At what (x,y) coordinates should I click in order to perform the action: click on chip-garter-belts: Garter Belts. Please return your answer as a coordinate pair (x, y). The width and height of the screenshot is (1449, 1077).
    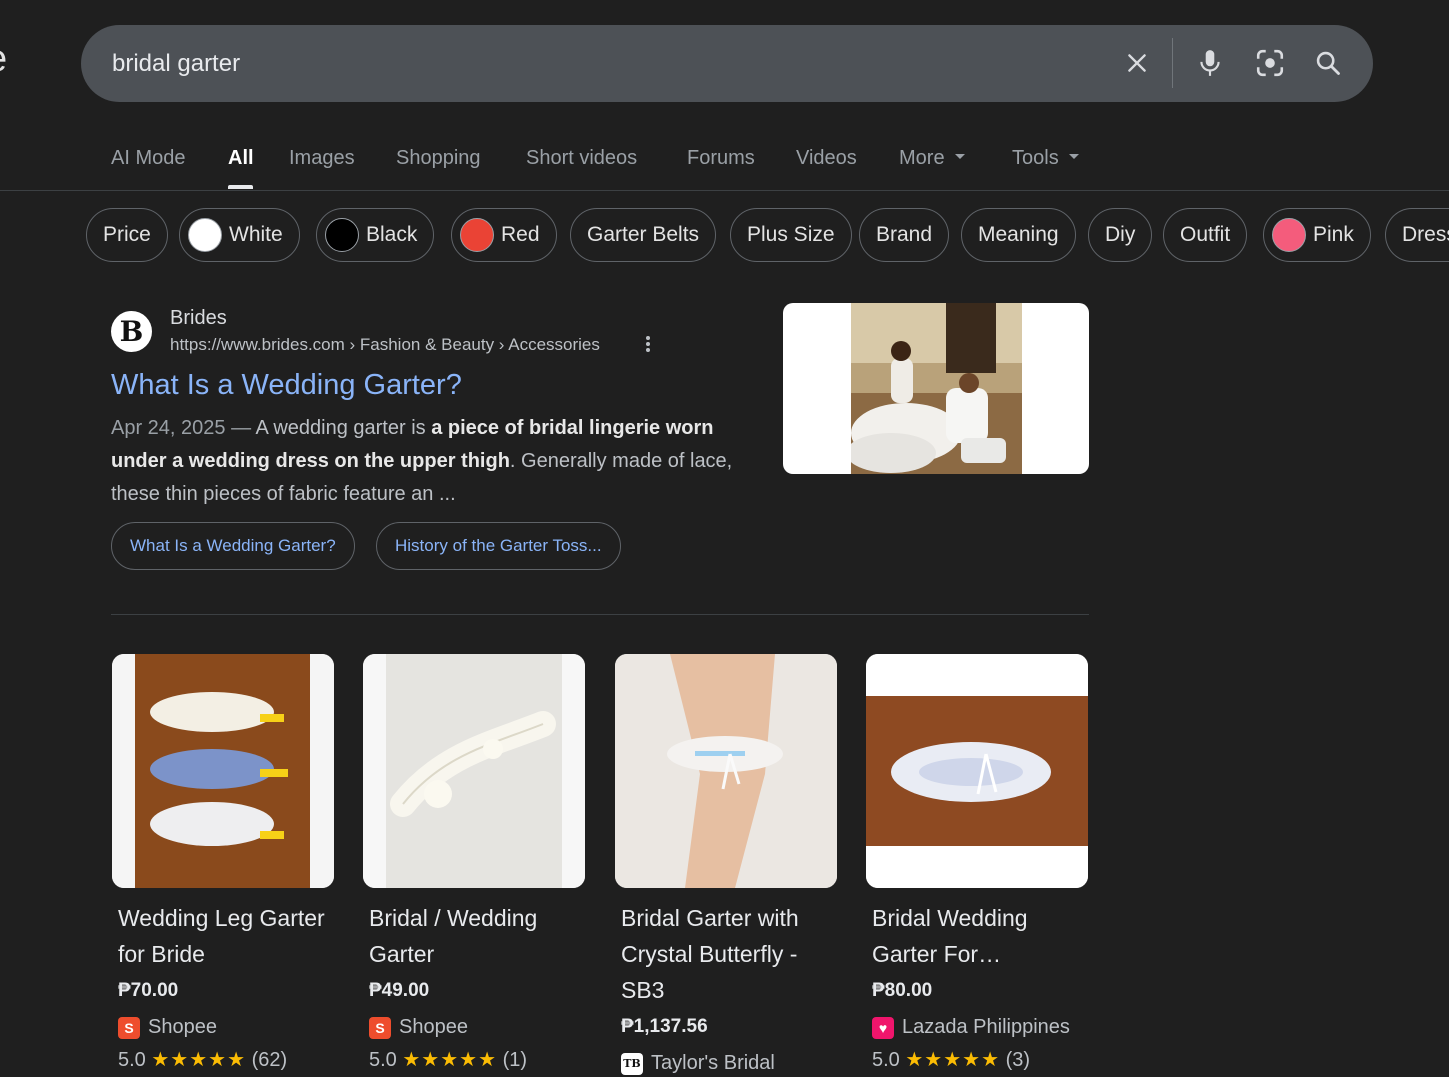
    Looking at the image, I should click on (643, 235).